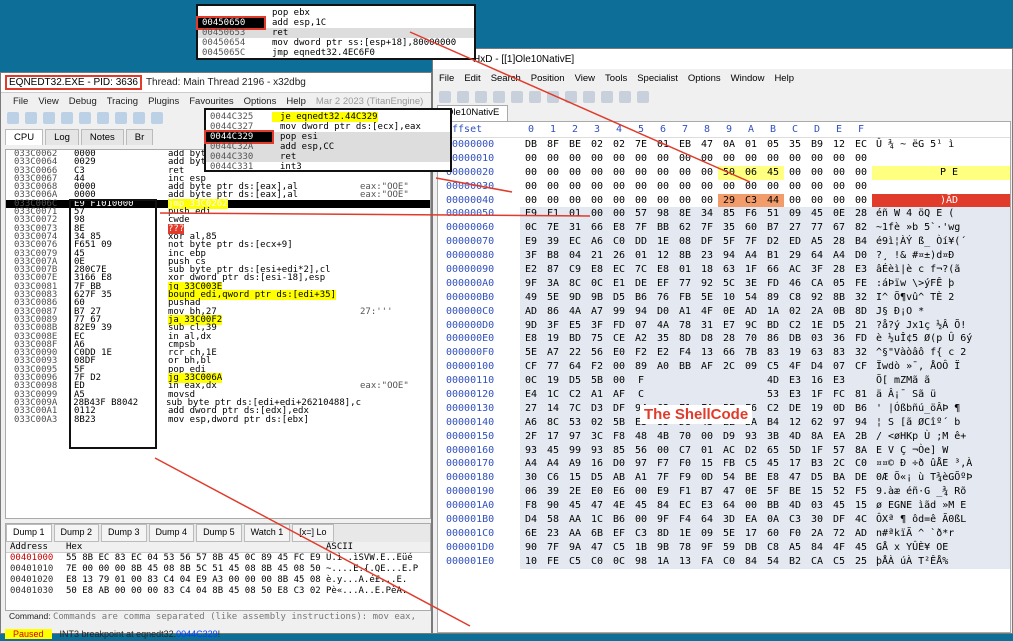 This screenshot has width=1013, height=641. Describe the element at coordinates (597, 450) in the screenshot. I see `hex-byte: 93` at that location.